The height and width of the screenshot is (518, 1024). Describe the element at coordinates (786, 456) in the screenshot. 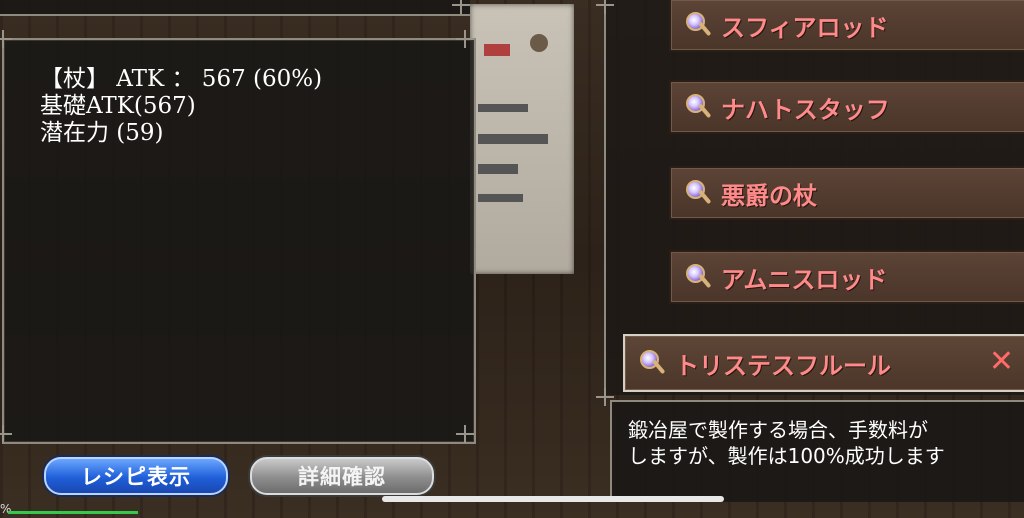

I see `description-line: しますが、製作は100%成功します` at that location.